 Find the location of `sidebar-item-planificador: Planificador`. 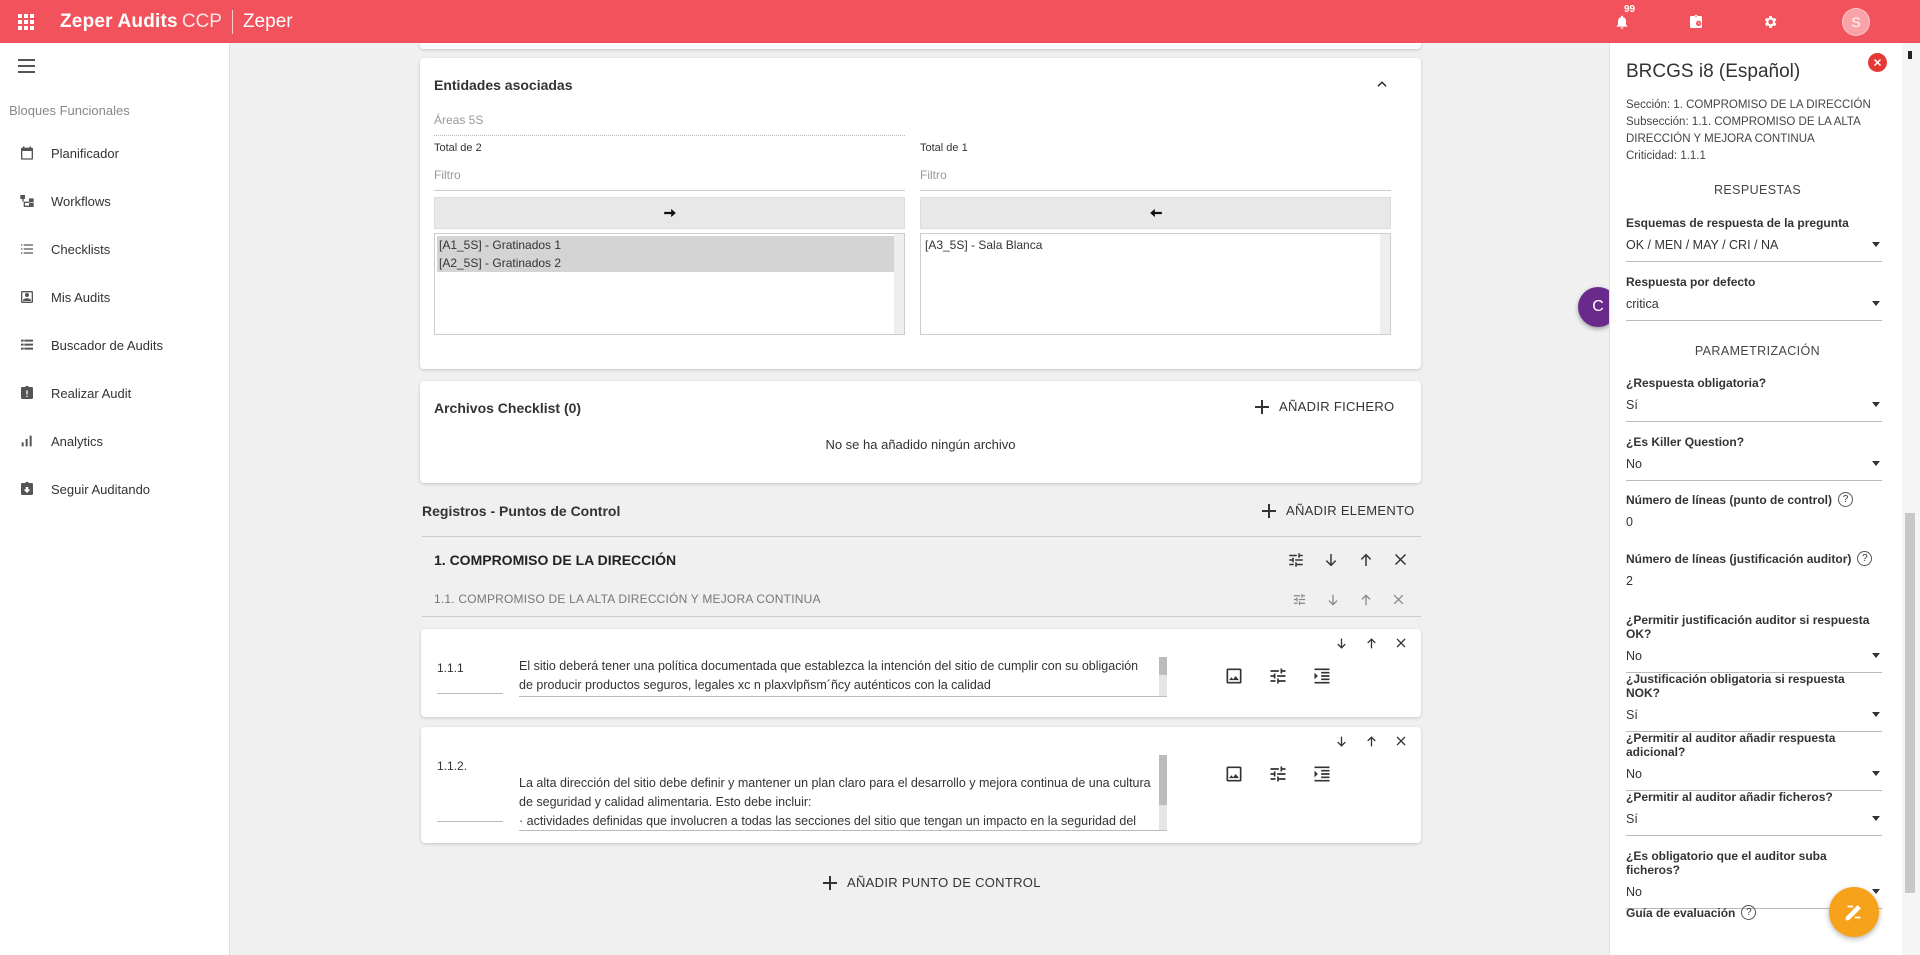

sidebar-item-planificador: Planificador is located at coordinates (115, 153).